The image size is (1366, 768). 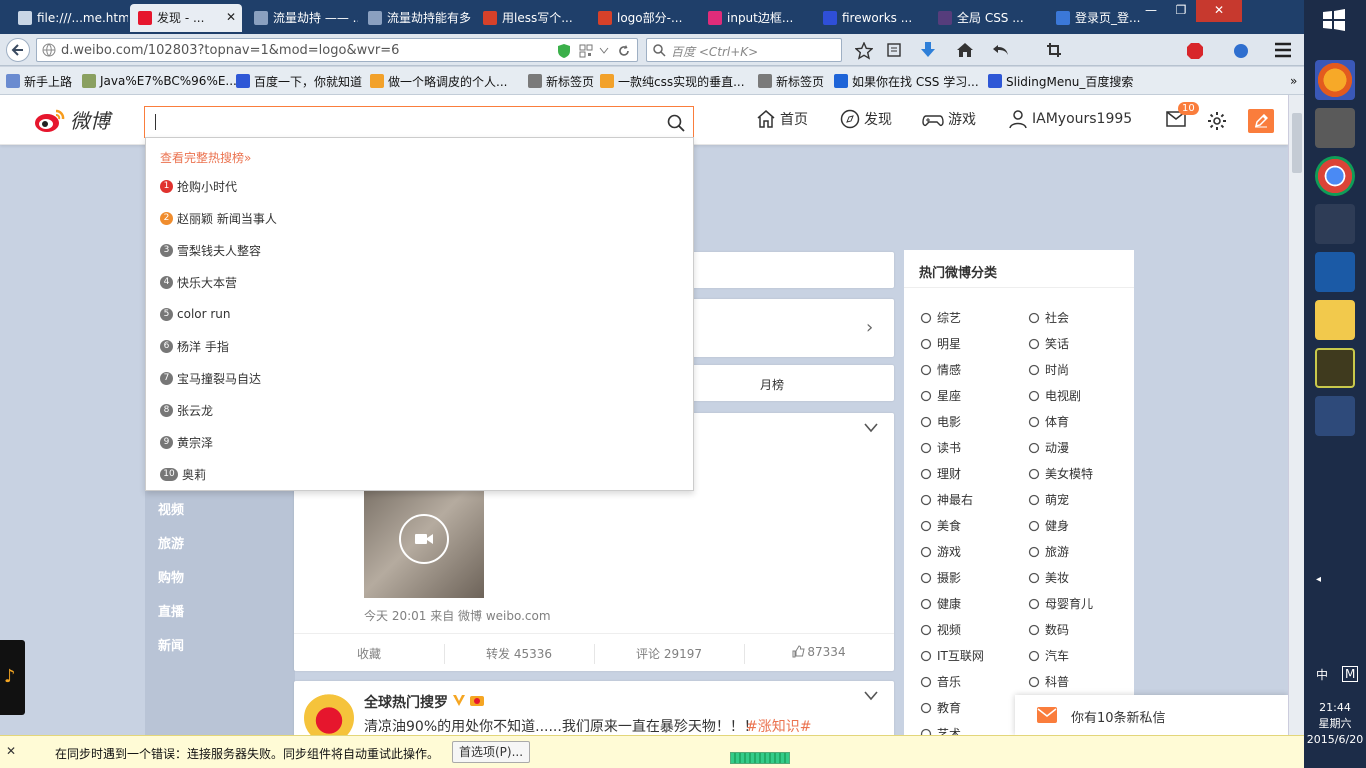 What do you see at coordinates (864, 51) in the screenshot?
I see `bookmark-star-icon` at bounding box center [864, 51].